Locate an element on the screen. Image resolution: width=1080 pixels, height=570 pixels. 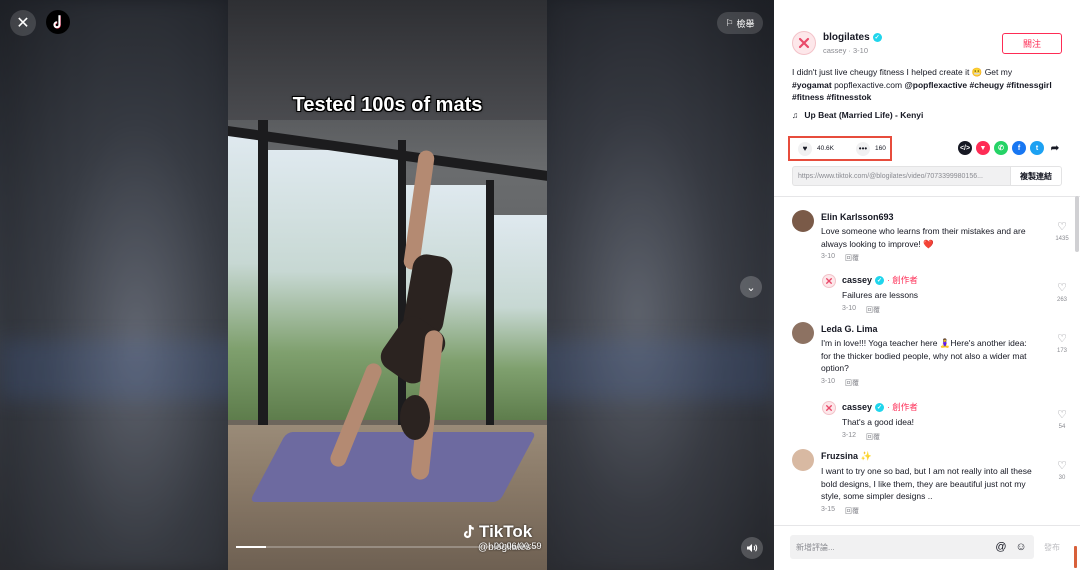
close-button: ✕ is located at coordinates (23, 23).